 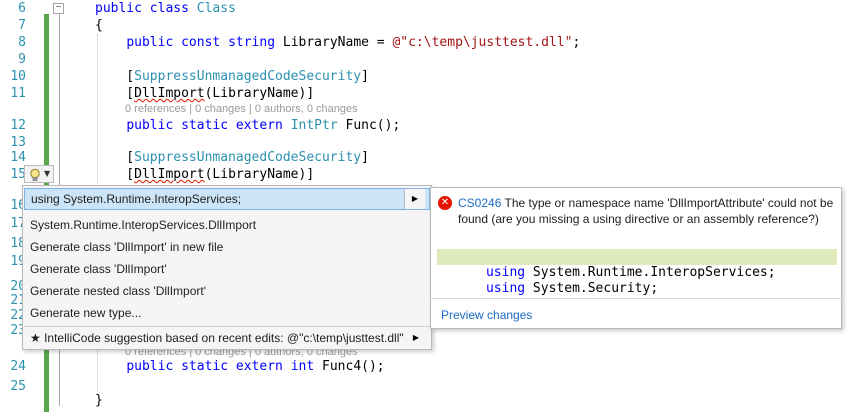 I want to click on code-line: 12 public static extern IntPtr Func();, so click(x=426, y=125).